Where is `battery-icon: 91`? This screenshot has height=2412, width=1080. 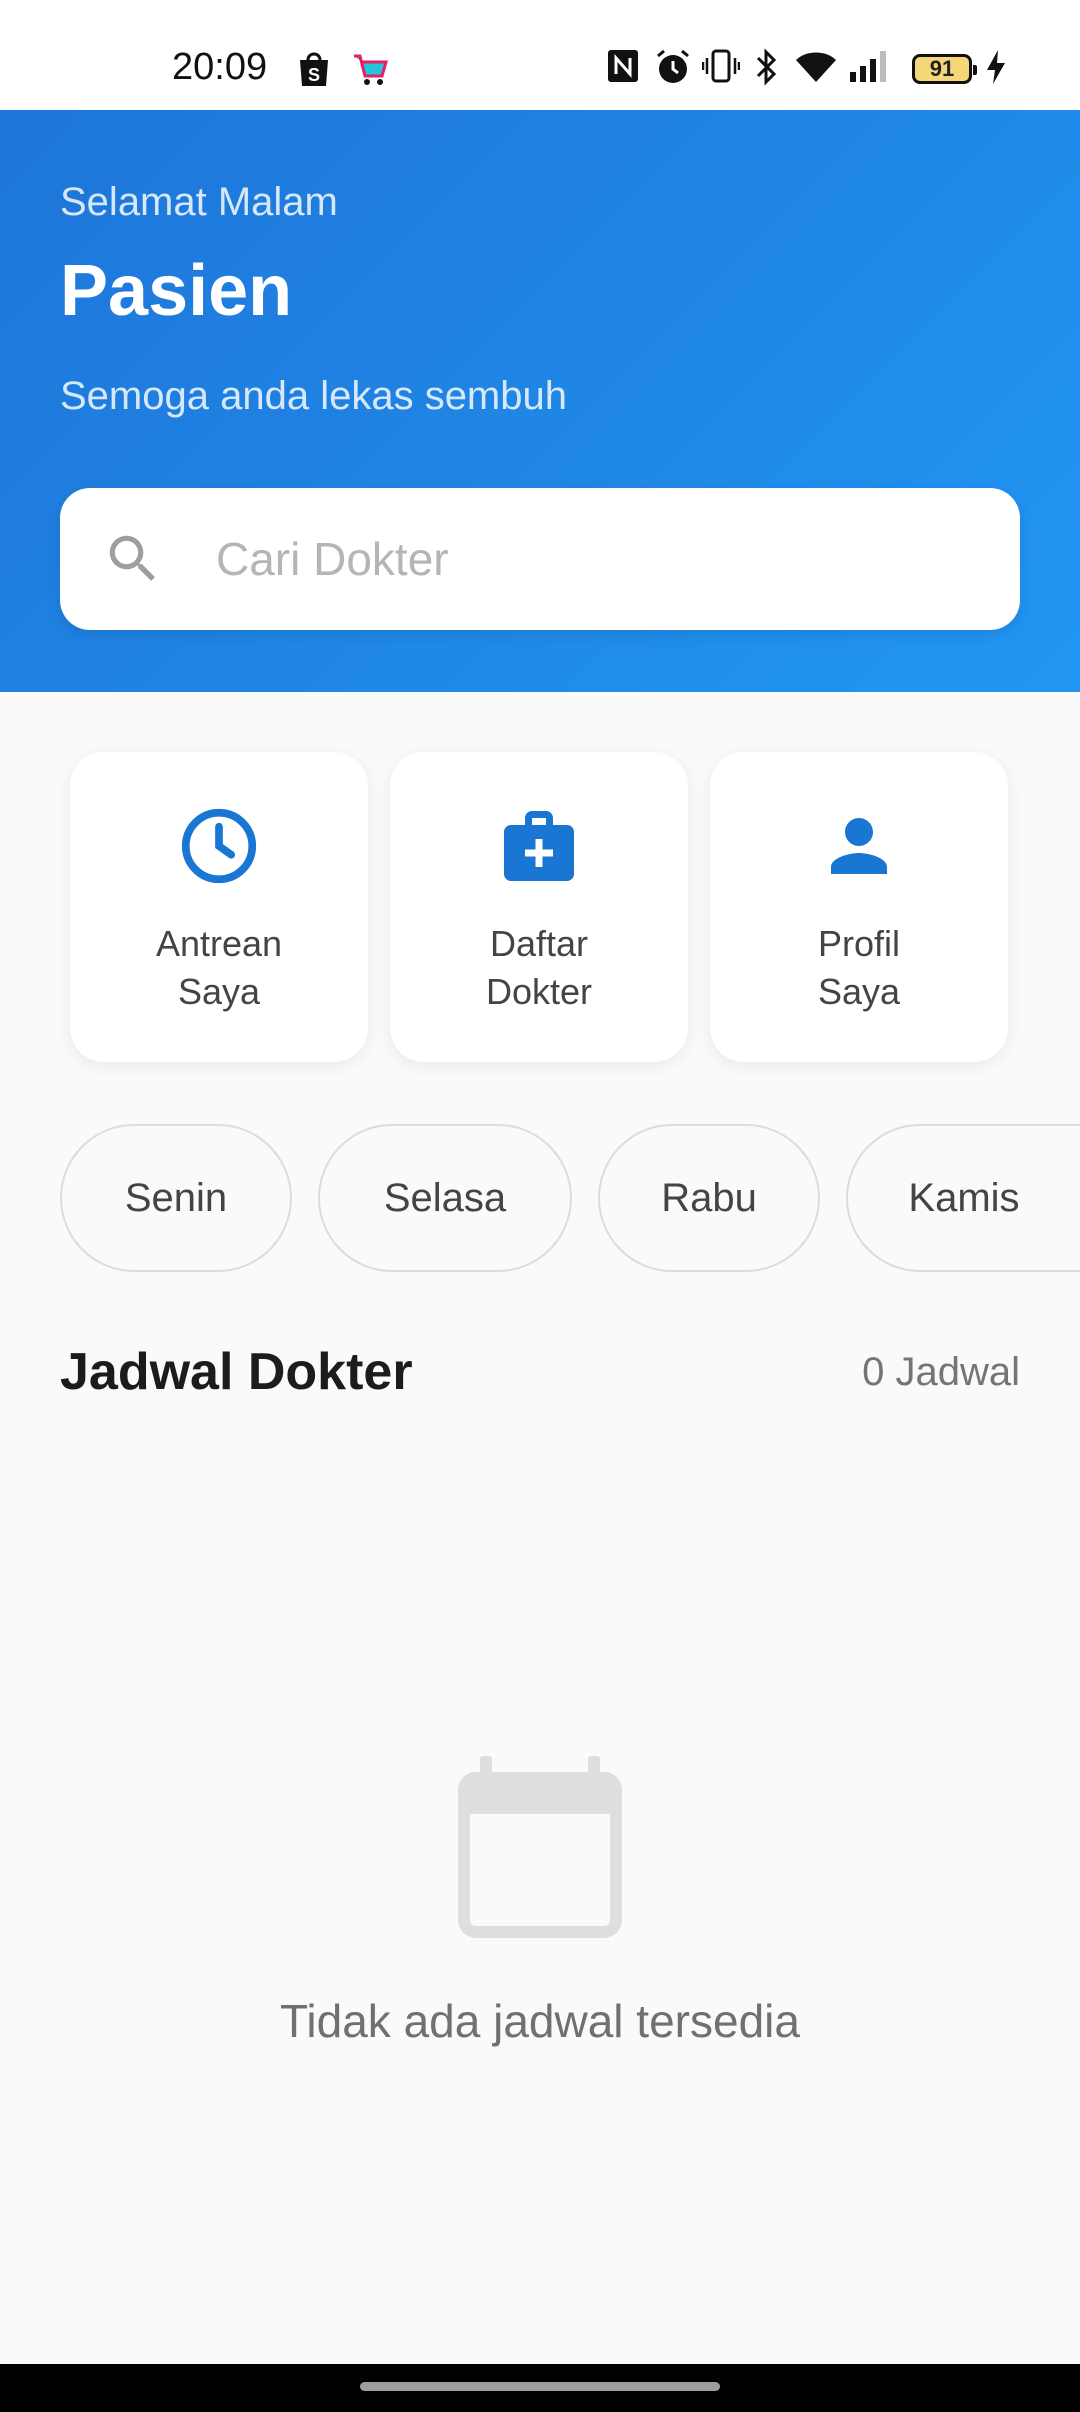 battery-icon: 91 is located at coordinates (944, 69).